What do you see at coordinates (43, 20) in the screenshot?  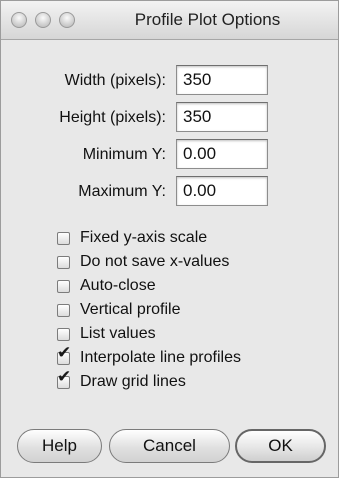 I see `minimize-window-icon` at bounding box center [43, 20].